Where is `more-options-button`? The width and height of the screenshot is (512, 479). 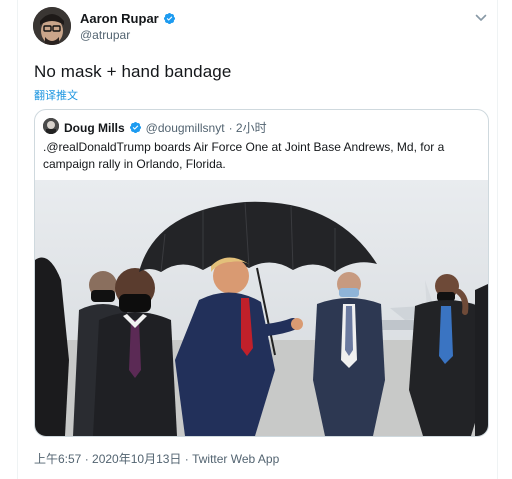 more-options-button is located at coordinates (481, 18).